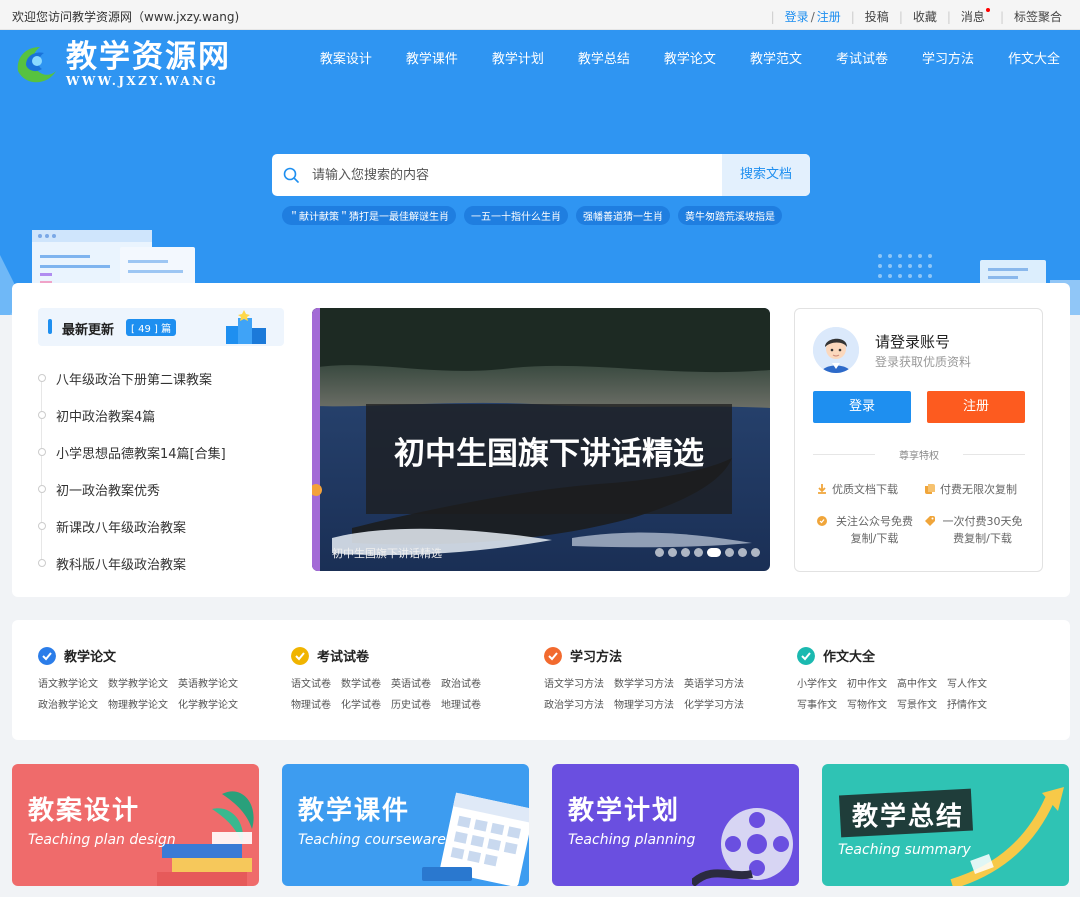 This screenshot has height=897, width=1080. What do you see at coordinates (836, 350) in the screenshot?
I see `avatar-icon` at bounding box center [836, 350].